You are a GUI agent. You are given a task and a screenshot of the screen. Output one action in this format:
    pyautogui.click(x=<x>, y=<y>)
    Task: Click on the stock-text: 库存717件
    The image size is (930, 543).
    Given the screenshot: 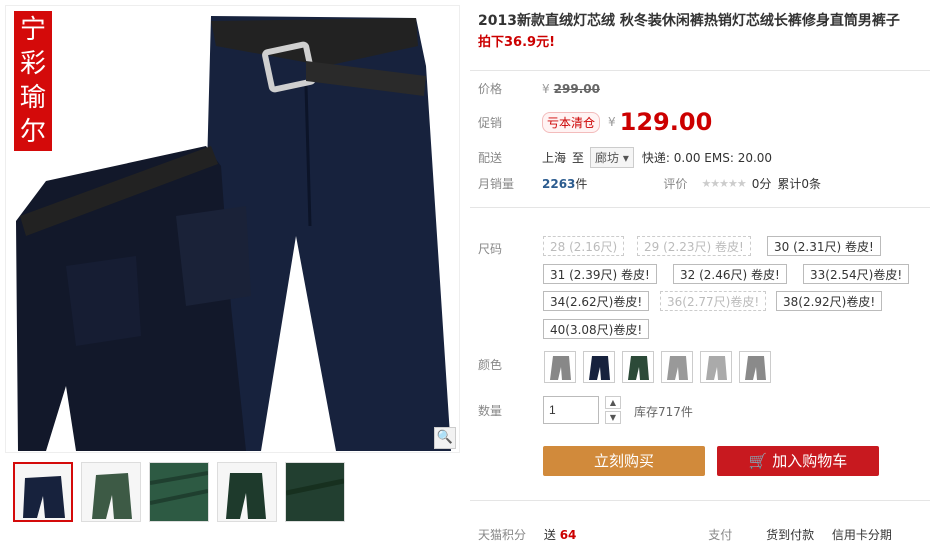 What is the action you would take?
    pyautogui.click(x=663, y=412)
    